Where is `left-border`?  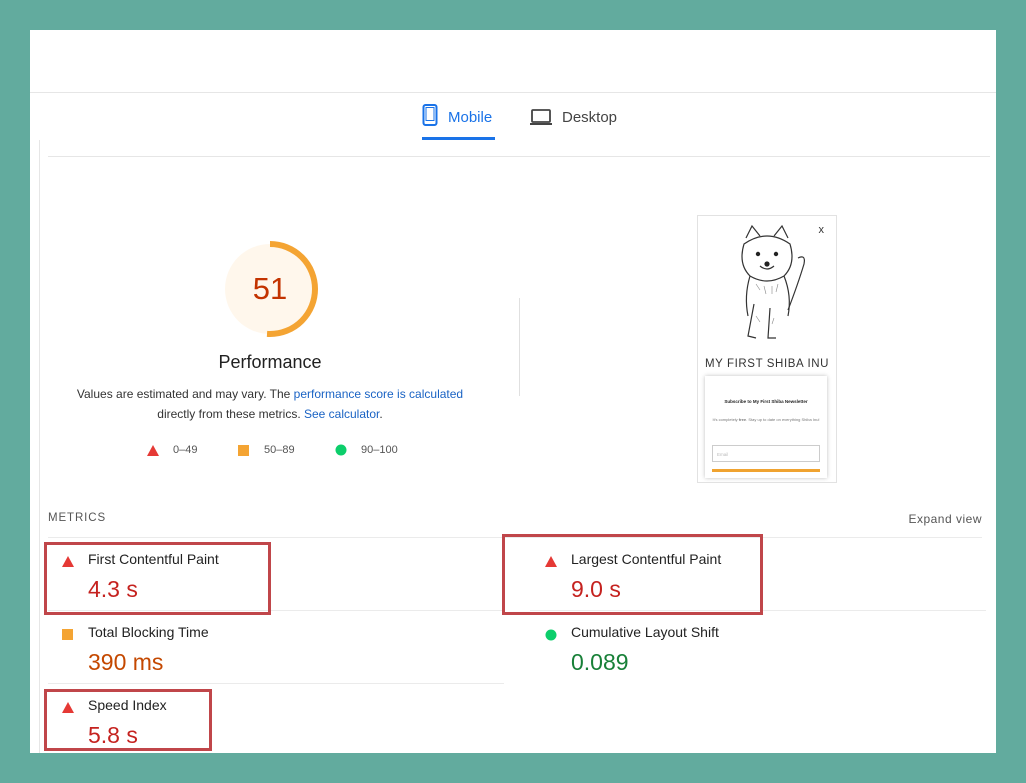 left-border is located at coordinates (39, 446).